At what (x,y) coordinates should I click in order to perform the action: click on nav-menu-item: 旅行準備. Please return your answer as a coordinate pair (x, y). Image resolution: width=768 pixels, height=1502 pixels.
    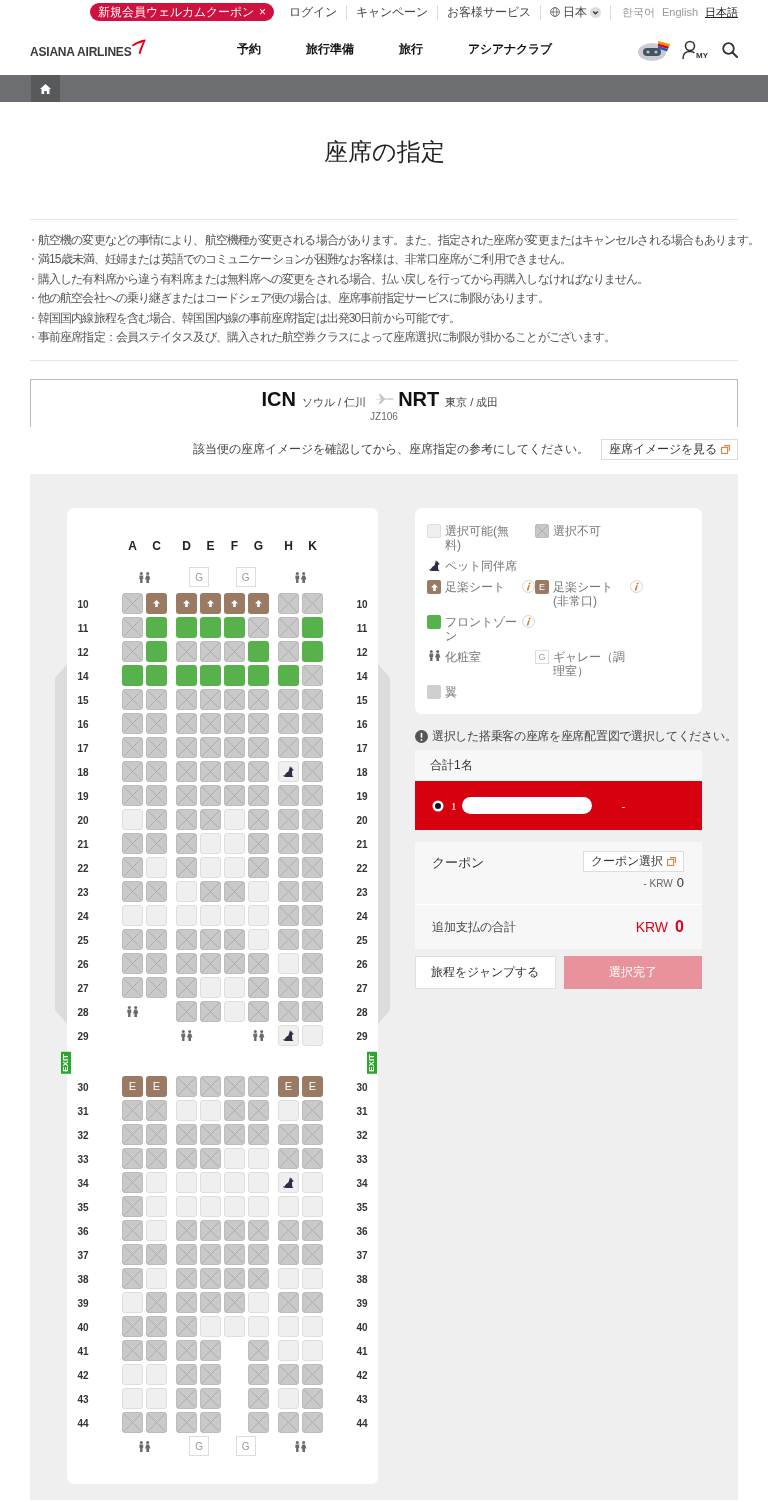
    Looking at the image, I should click on (330, 49).